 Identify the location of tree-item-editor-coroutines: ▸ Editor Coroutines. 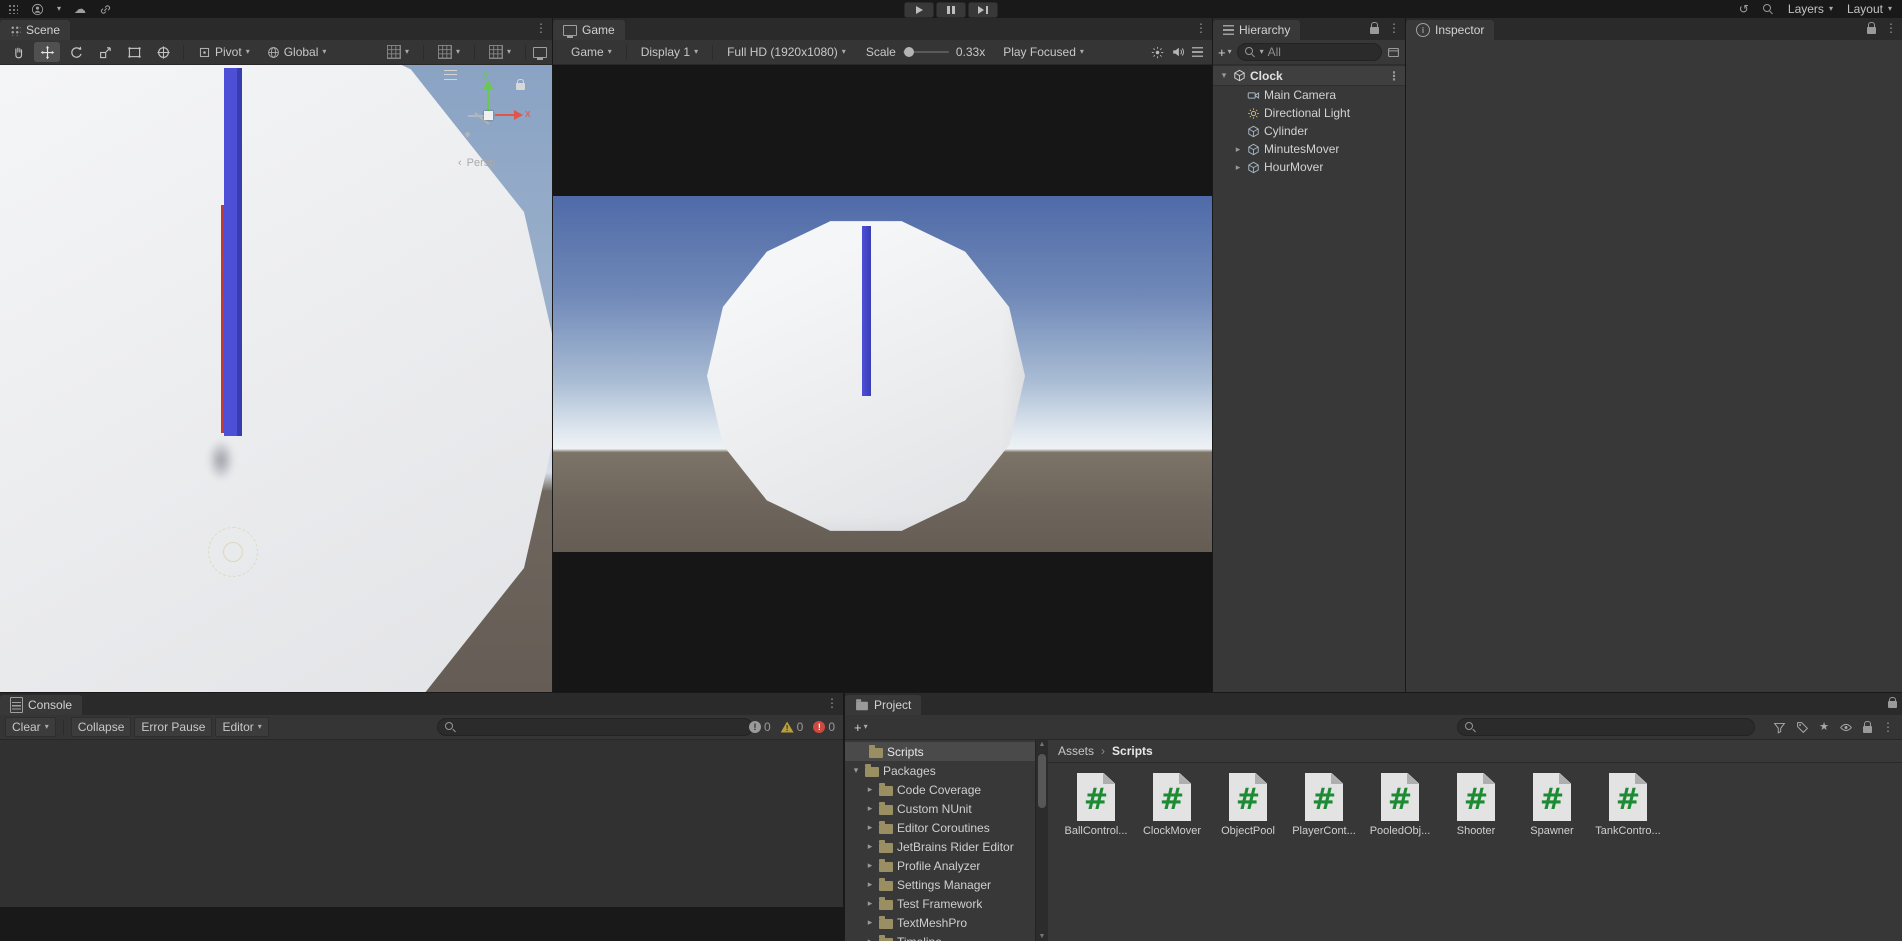
(940, 827).